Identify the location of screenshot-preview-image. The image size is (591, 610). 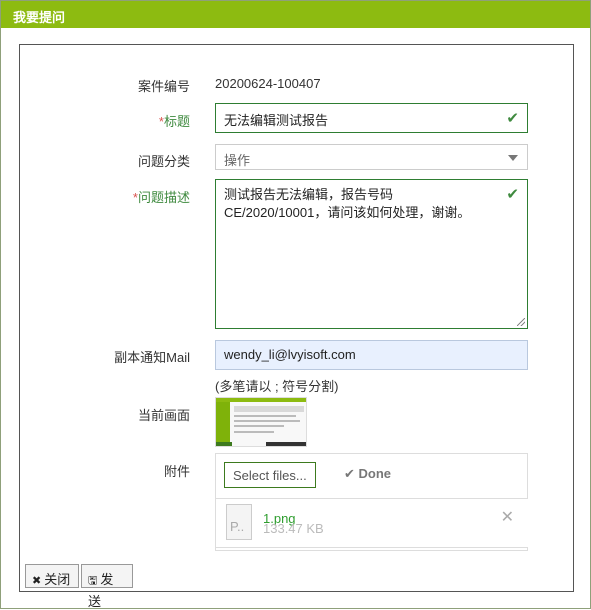
(261, 422).